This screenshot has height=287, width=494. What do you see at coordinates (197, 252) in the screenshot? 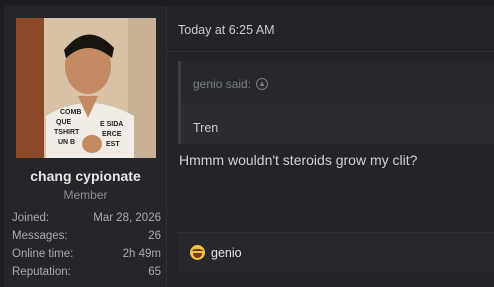
I see `laughing-emoji-icon` at bounding box center [197, 252].